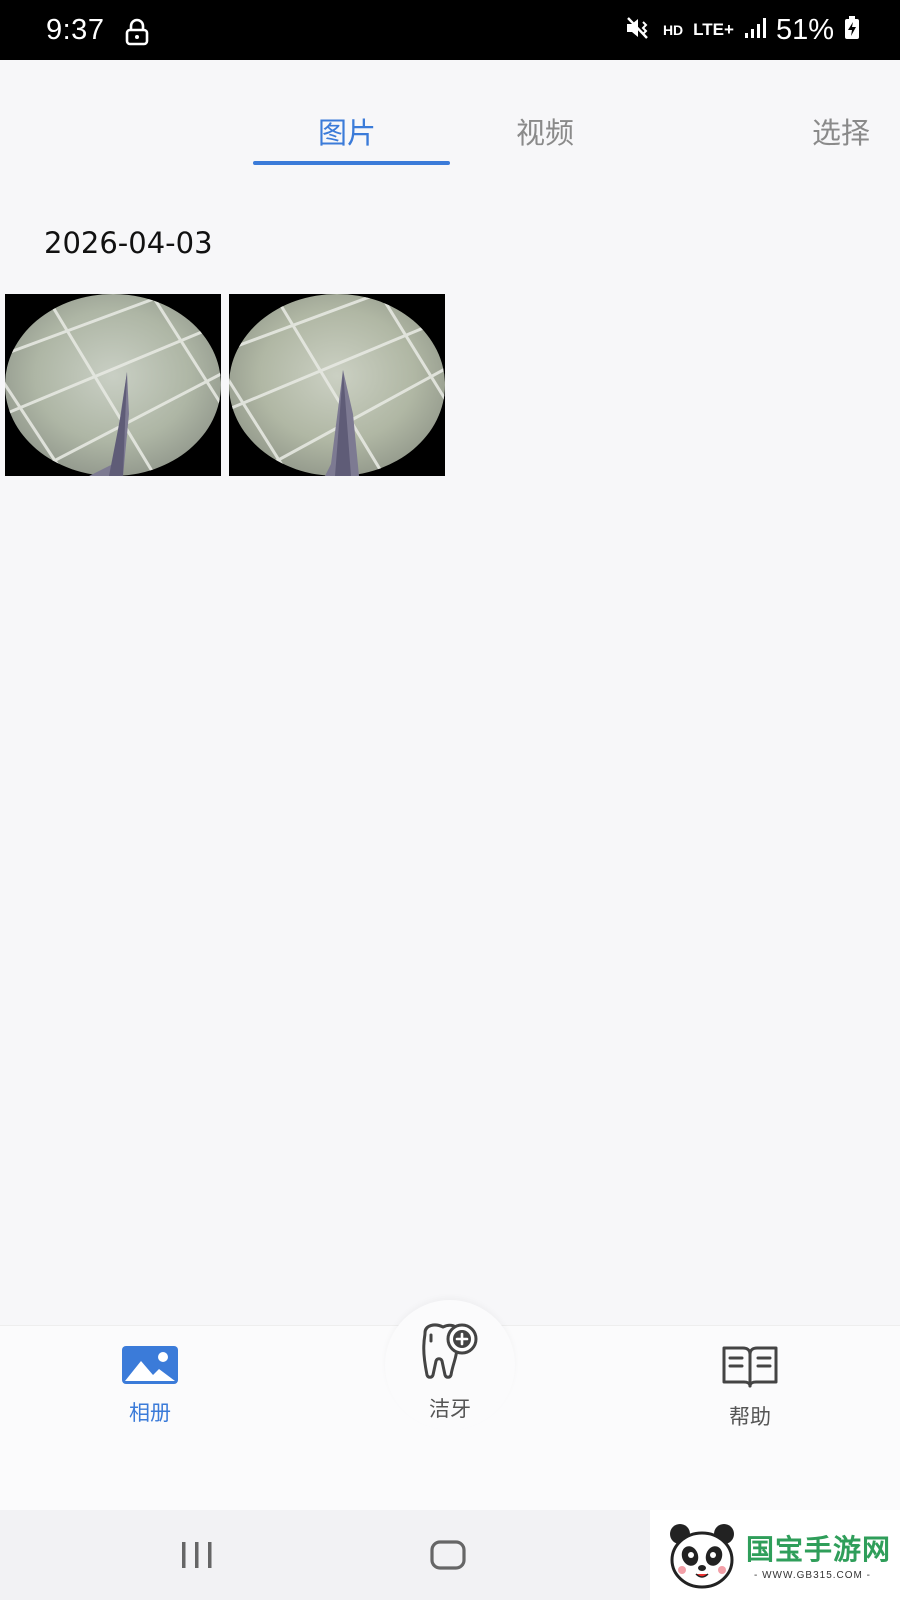  What do you see at coordinates (755, 30) in the screenshot?
I see `signal-icon` at bounding box center [755, 30].